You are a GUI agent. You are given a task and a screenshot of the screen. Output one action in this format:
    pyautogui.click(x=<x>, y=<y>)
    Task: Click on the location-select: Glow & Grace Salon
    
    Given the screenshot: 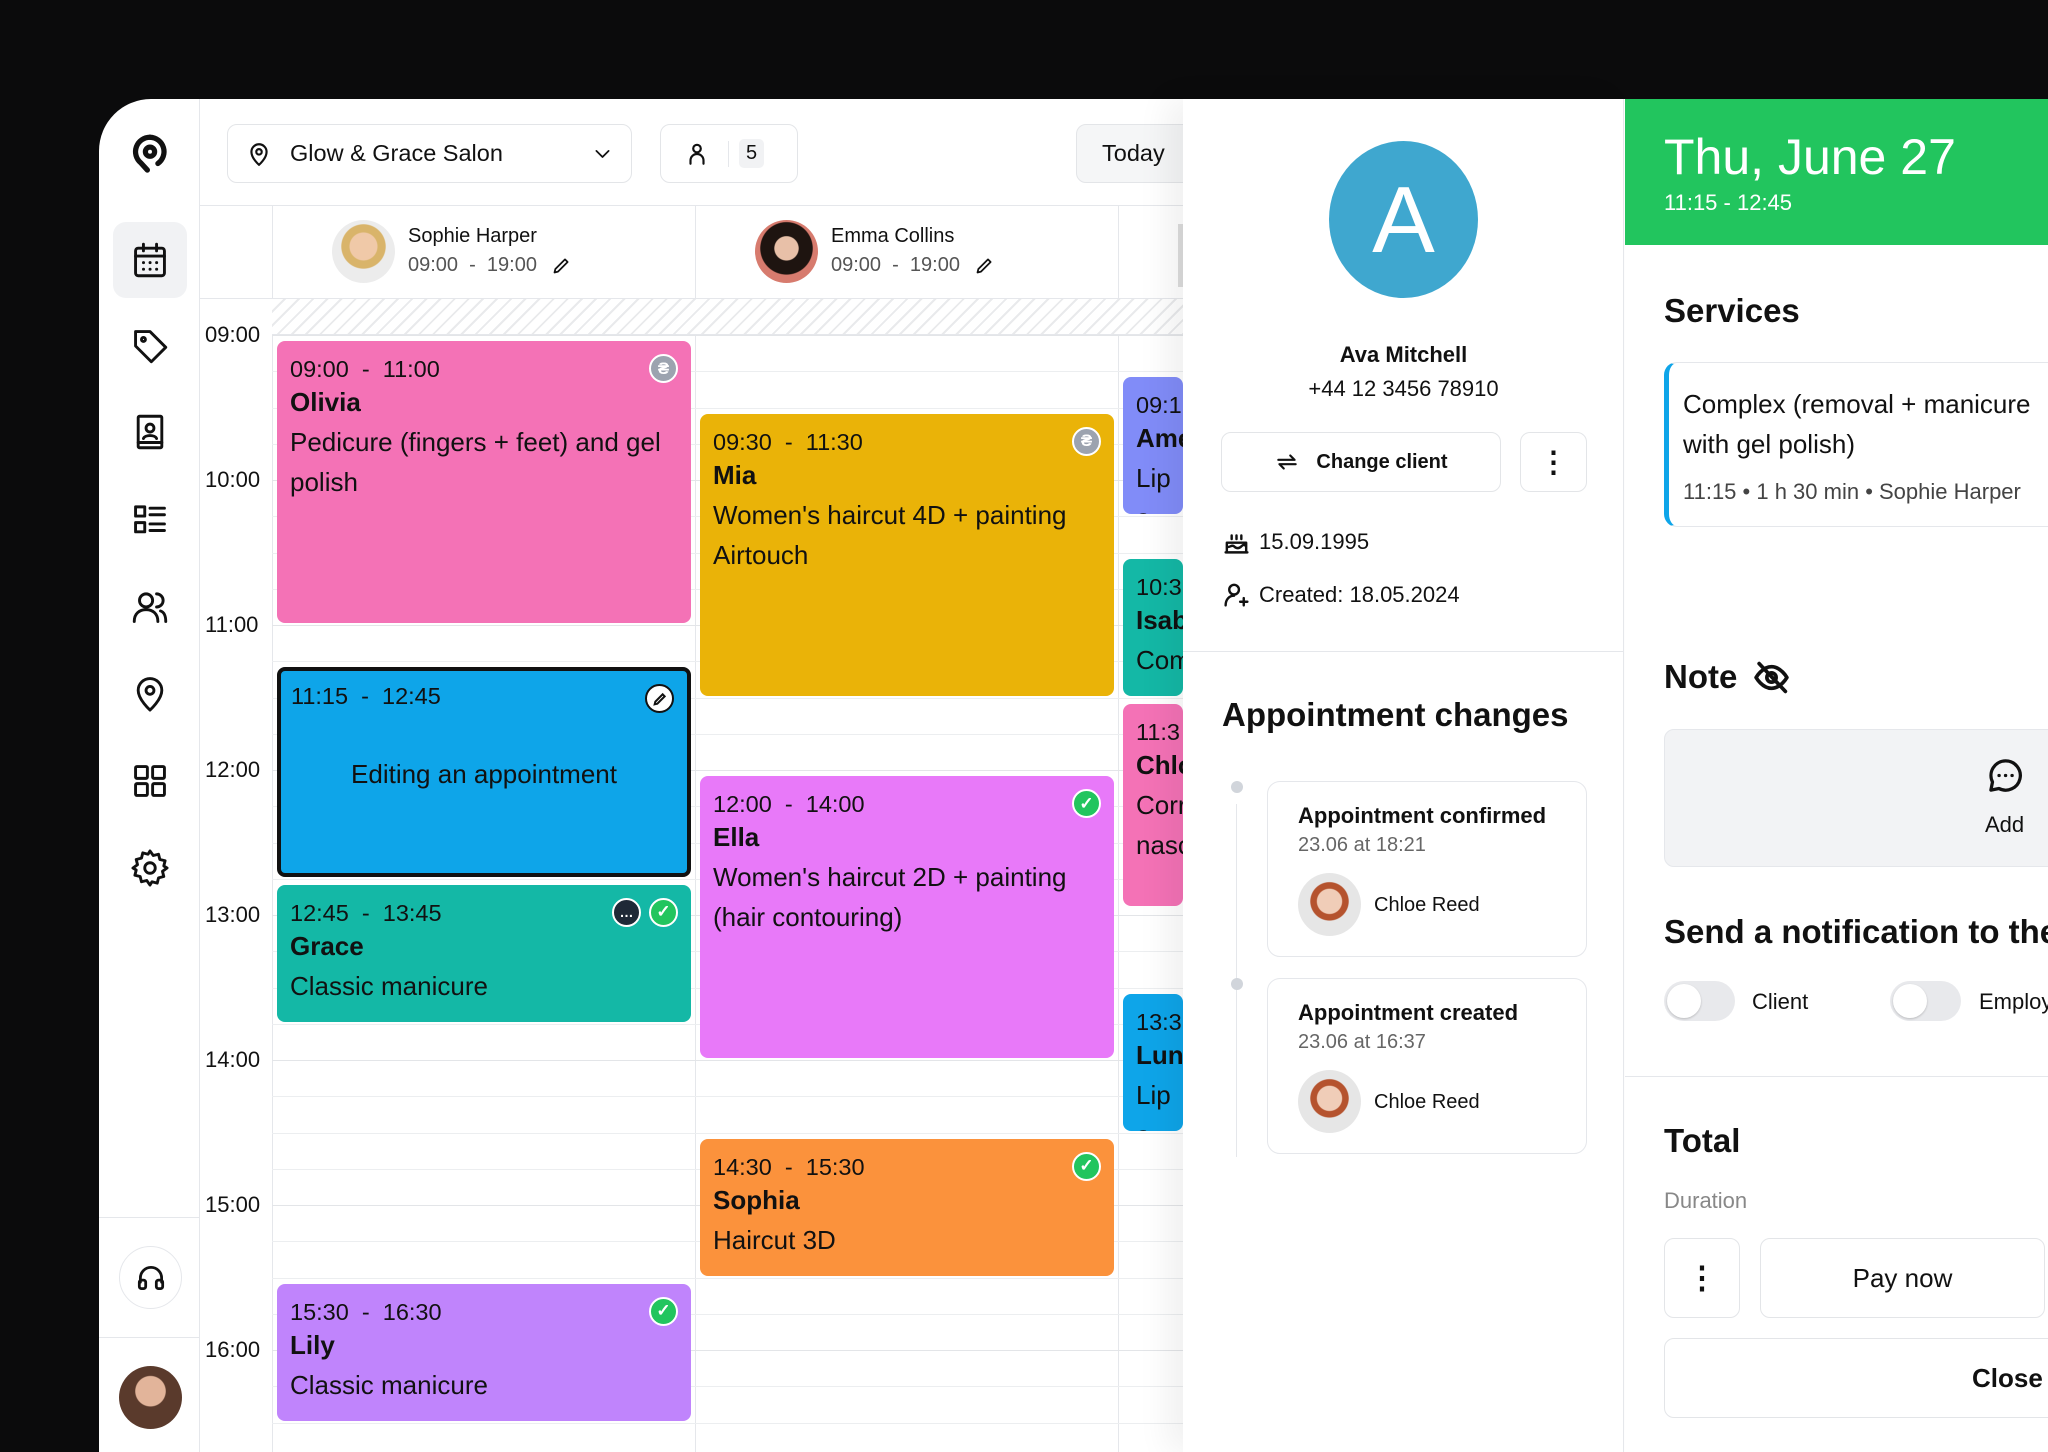 What is the action you would take?
    pyautogui.click(x=429, y=153)
    